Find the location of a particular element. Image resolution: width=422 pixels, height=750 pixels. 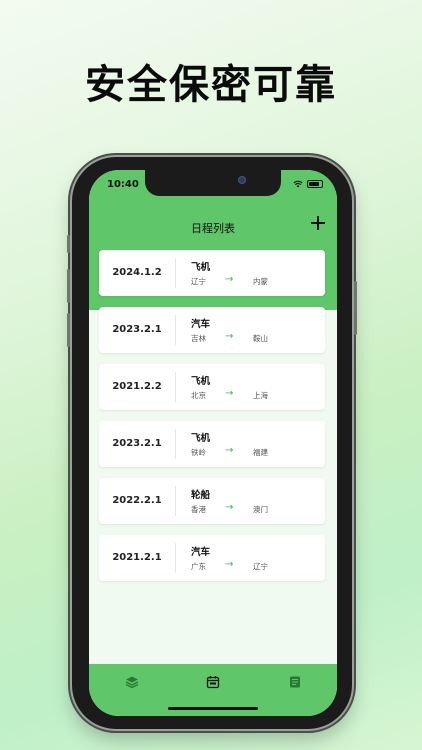

trip-date: 2021.2.1 is located at coordinates (137, 557).